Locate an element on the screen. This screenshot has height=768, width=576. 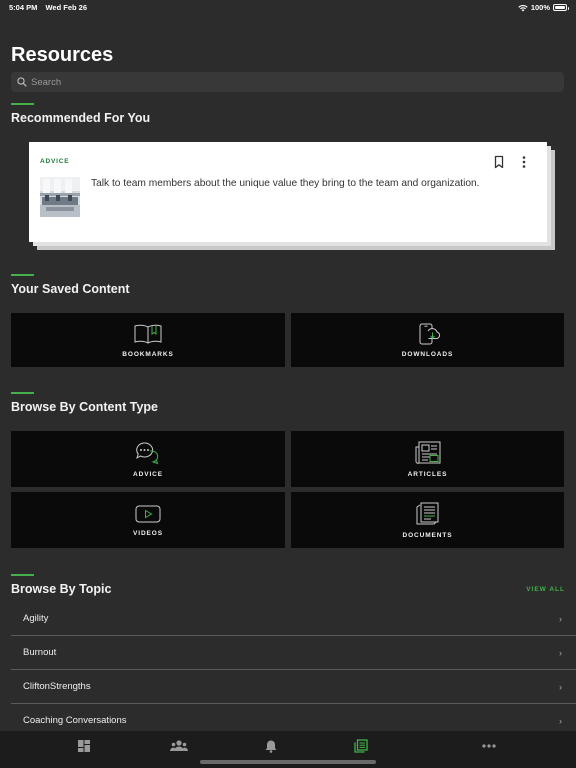
documents-tile: DOCUMENTS is located at coordinates (427, 520).